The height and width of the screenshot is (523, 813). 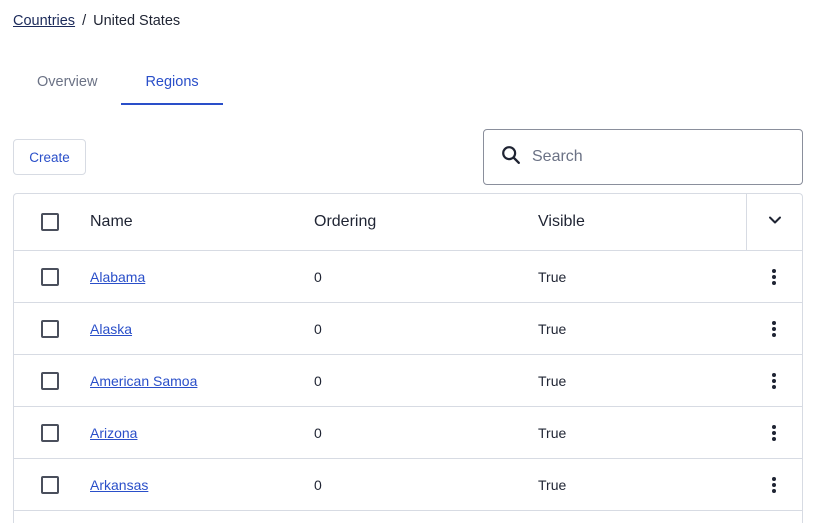 What do you see at coordinates (119, 485) in the screenshot?
I see `region-name-link: Arkansas` at bounding box center [119, 485].